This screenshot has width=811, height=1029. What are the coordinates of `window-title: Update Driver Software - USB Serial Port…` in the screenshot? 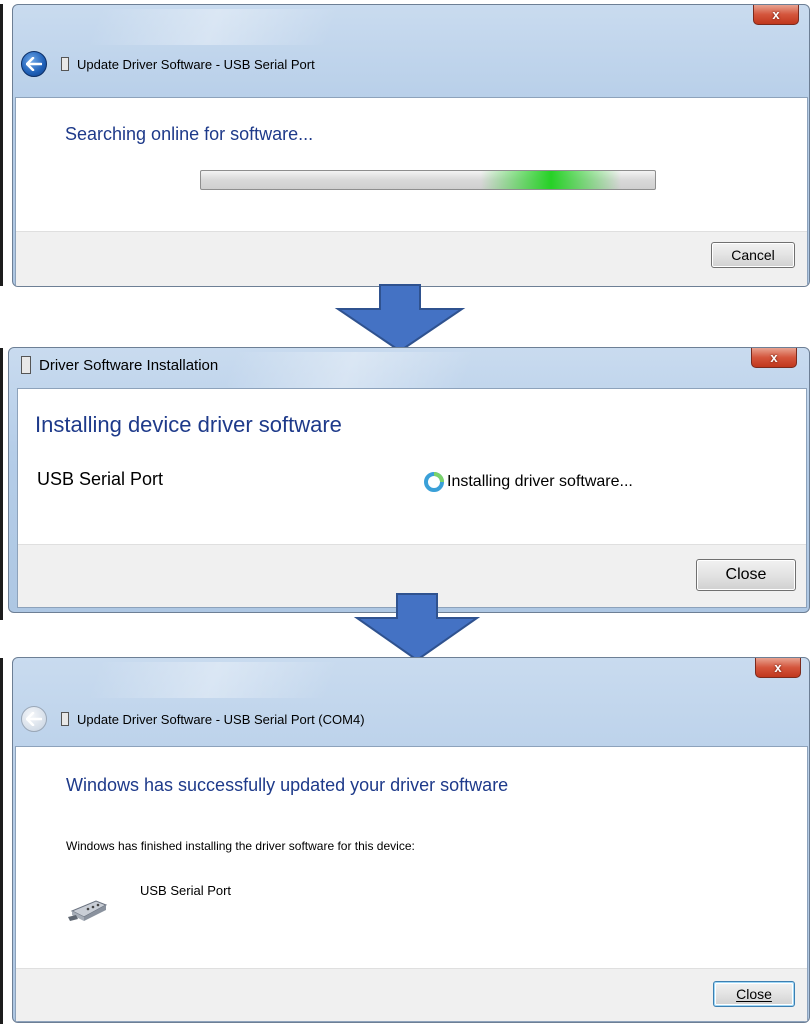 It's located at (221, 719).